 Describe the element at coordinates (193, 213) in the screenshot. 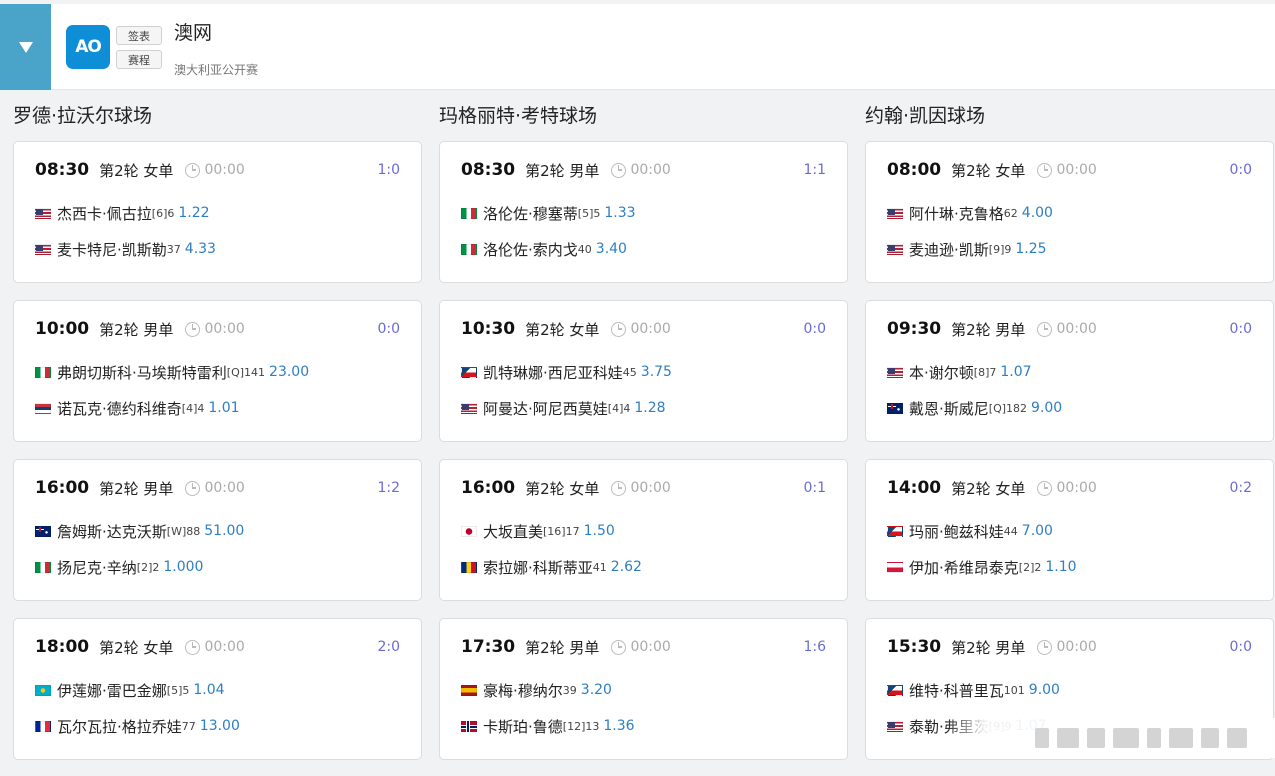

I see `player-odds: 1.22` at that location.